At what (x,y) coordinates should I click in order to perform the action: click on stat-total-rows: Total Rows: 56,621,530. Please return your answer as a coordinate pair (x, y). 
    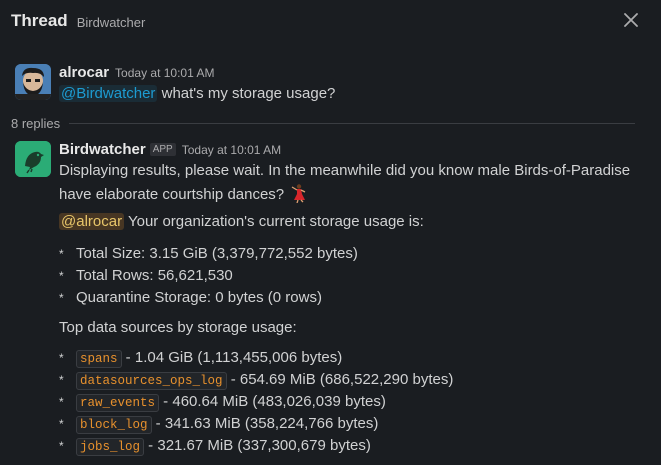
    Looking at the image, I should click on (154, 275).